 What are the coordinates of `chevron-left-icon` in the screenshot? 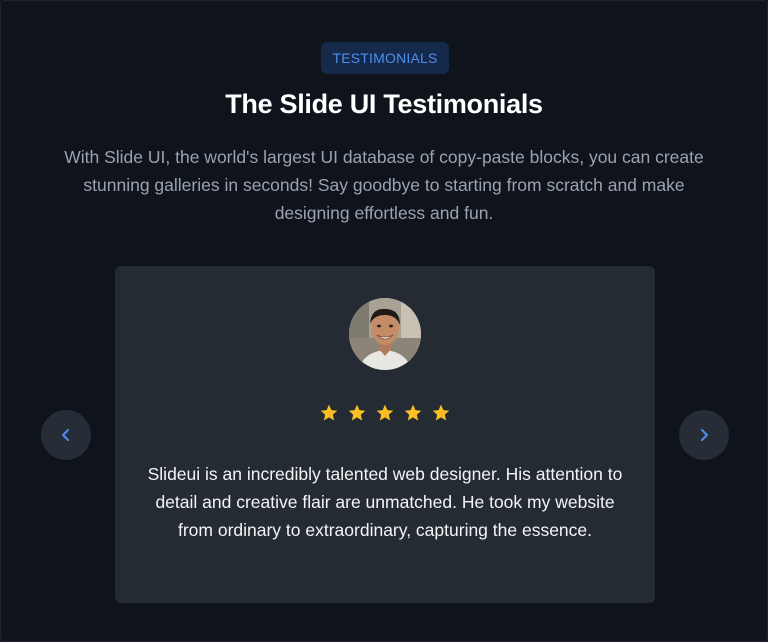 It's located at (65, 435).